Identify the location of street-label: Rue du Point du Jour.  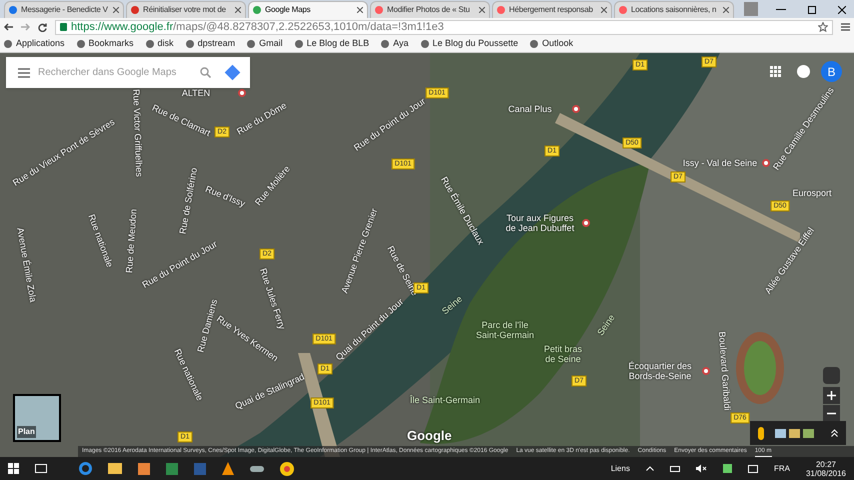
(180, 265).